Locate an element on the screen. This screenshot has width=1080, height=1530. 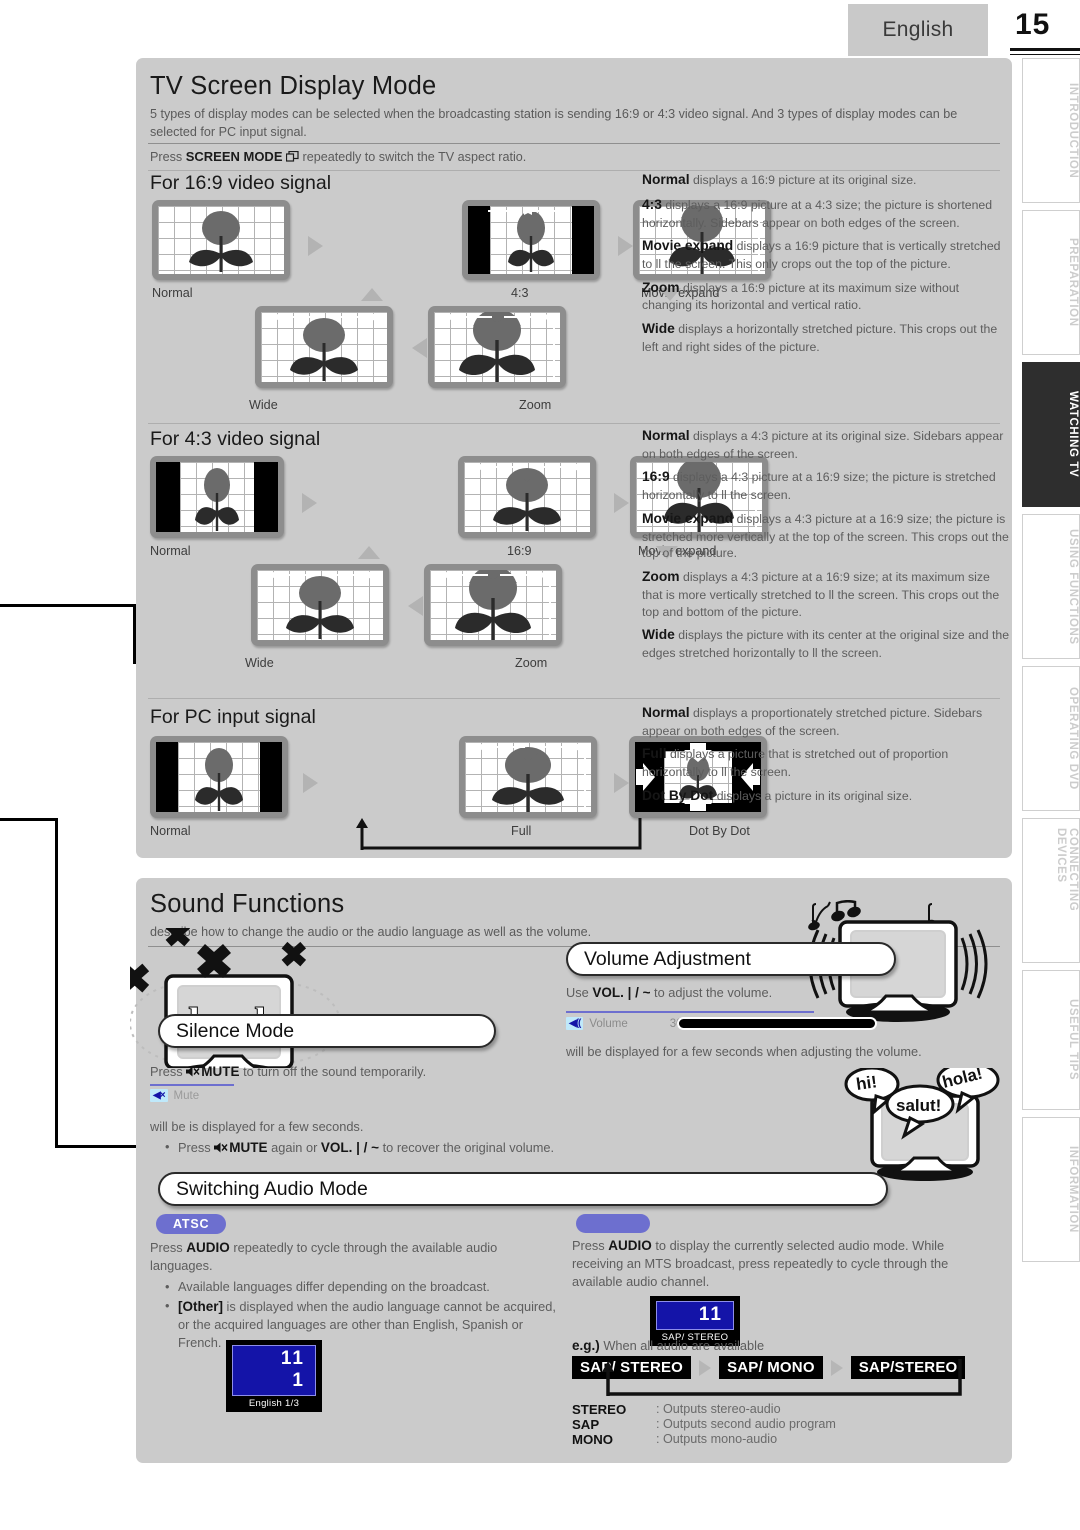
loop-arrow-icon is located at coordinates (499, 834).